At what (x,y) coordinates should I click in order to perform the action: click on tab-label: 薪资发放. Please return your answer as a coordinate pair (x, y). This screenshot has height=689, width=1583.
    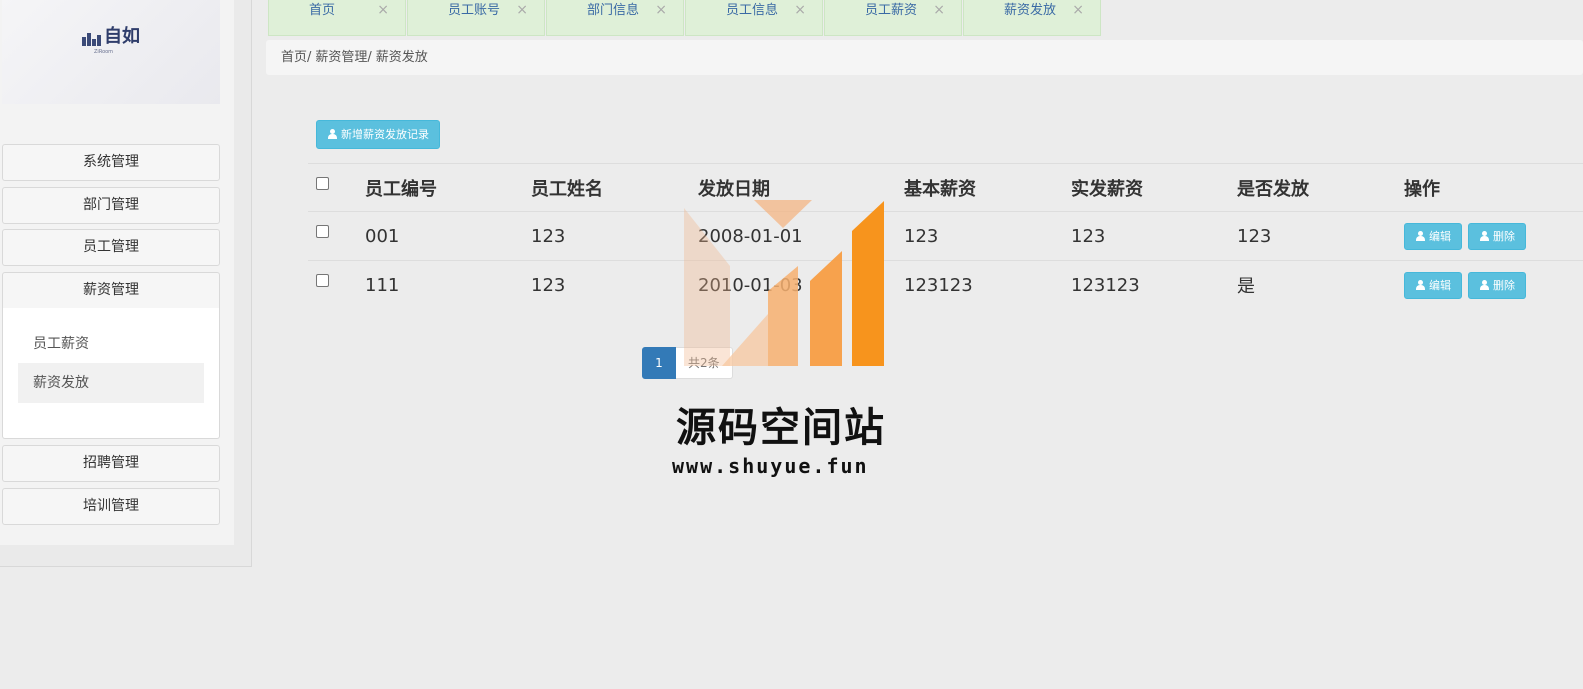
    Looking at the image, I should click on (1030, 10).